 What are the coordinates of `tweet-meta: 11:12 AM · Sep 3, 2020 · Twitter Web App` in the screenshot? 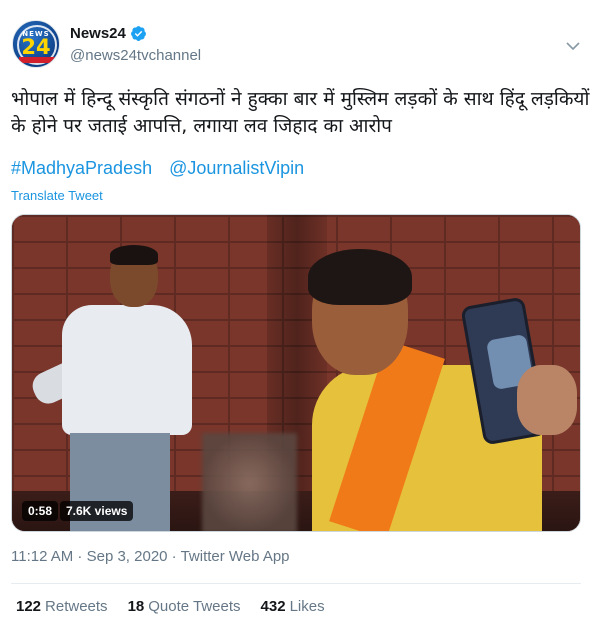 It's located at (150, 556).